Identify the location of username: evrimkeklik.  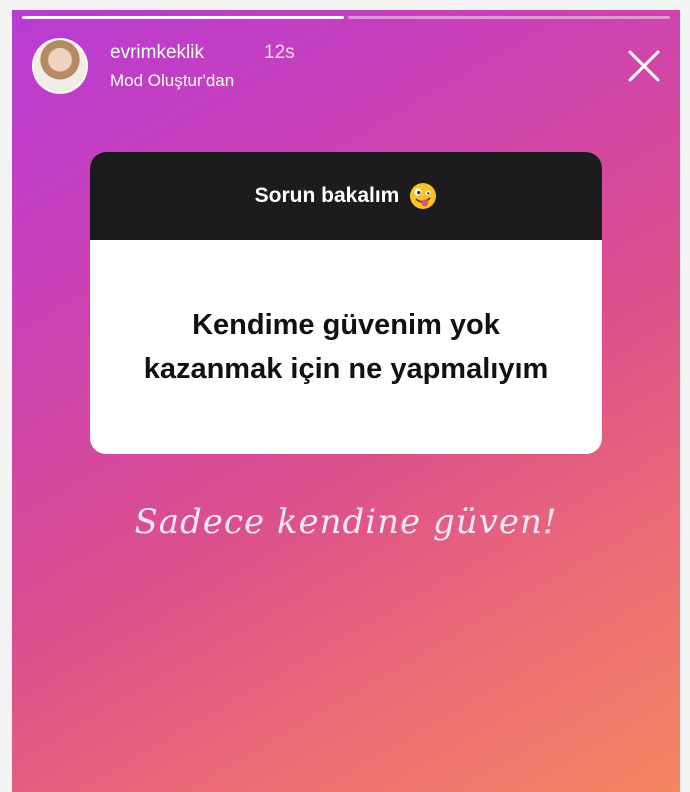
(157, 53).